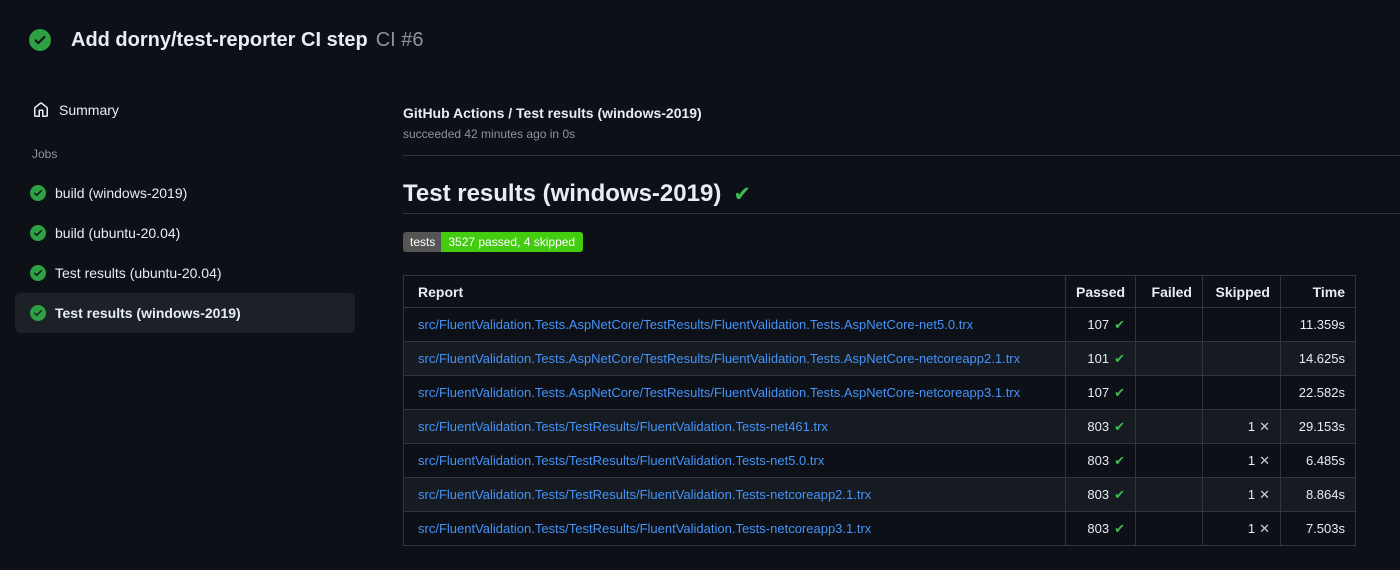 This screenshot has width=1400, height=570. What do you see at coordinates (901, 198) in the screenshot?
I see `report-heading: Test results (windows-2019) ✔` at bounding box center [901, 198].